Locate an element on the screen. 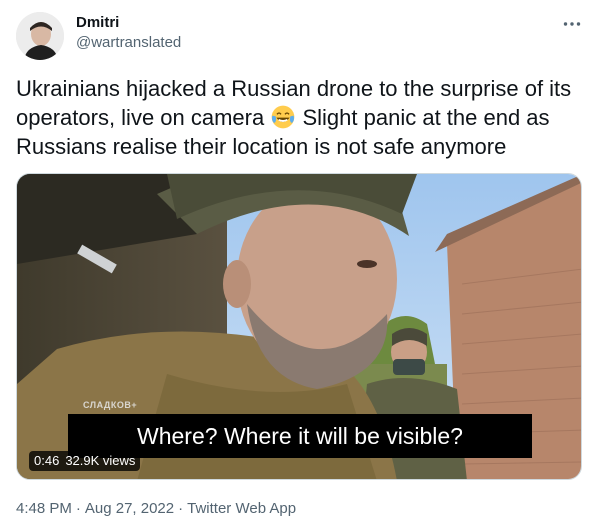 This screenshot has width=598, height=527. tweet-timestamp-row: 4:48 PM · Aug 27, 2022 · Twitter Web App is located at coordinates (156, 509).